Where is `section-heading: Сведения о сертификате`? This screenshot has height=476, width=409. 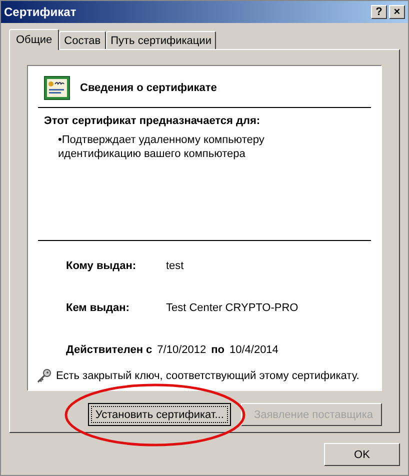 section-heading: Сведения о сертификате is located at coordinates (148, 88).